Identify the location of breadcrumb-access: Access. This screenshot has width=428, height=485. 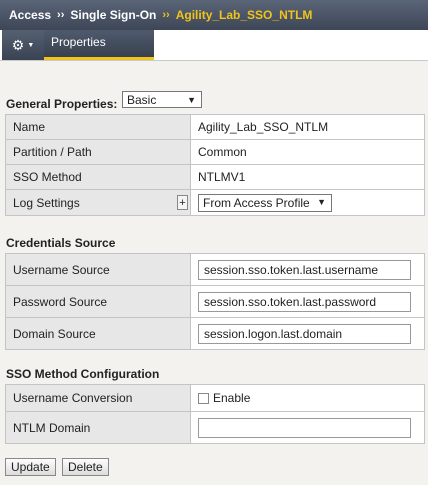
(30, 15).